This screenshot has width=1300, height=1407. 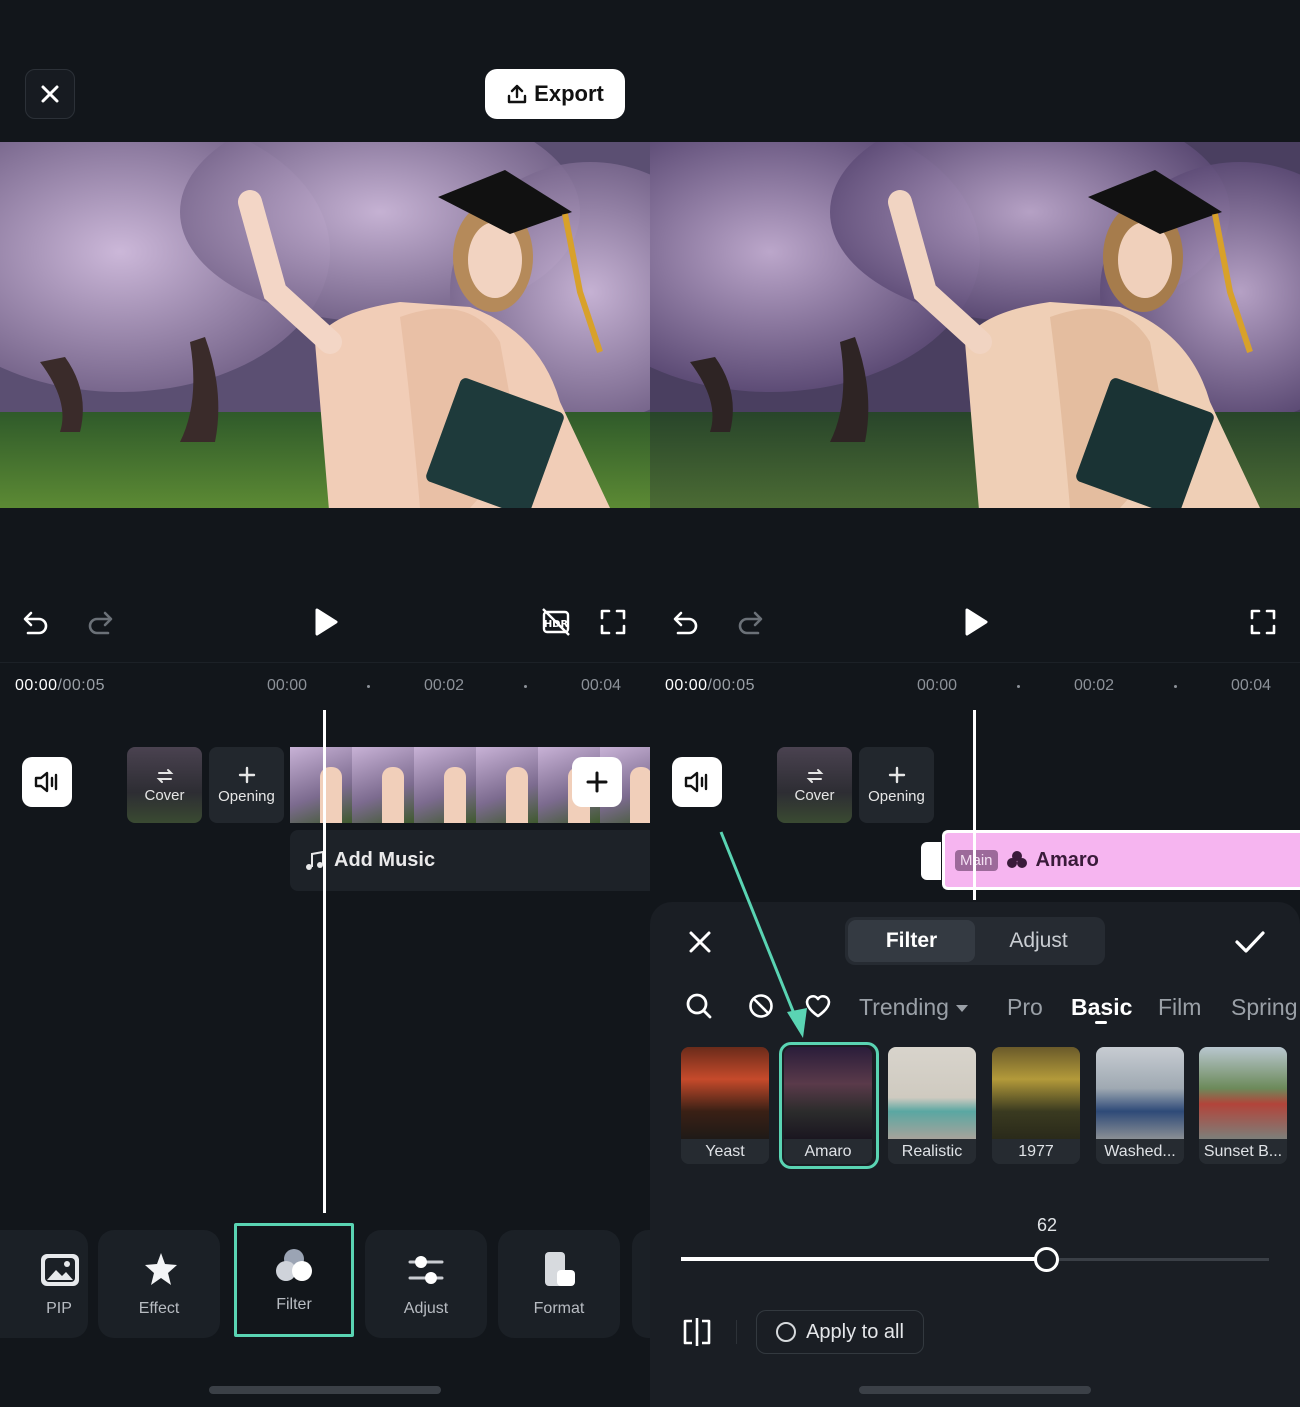 I want to click on filter-track-label: Amaro, so click(x=1067, y=859).